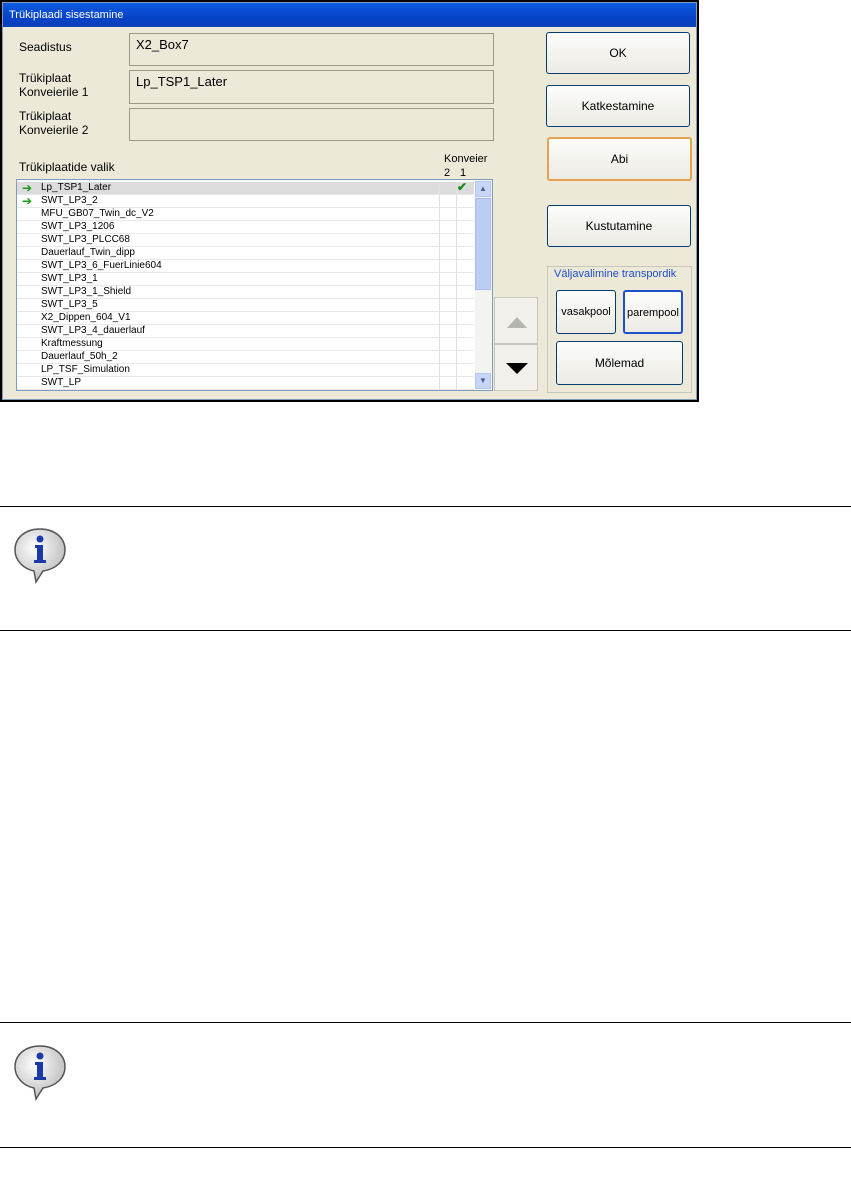 The height and width of the screenshot is (1177, 851). Describe the element at coordinates (45, 47) in the screenshot. I see `setup-label: Seadistus` at that location.